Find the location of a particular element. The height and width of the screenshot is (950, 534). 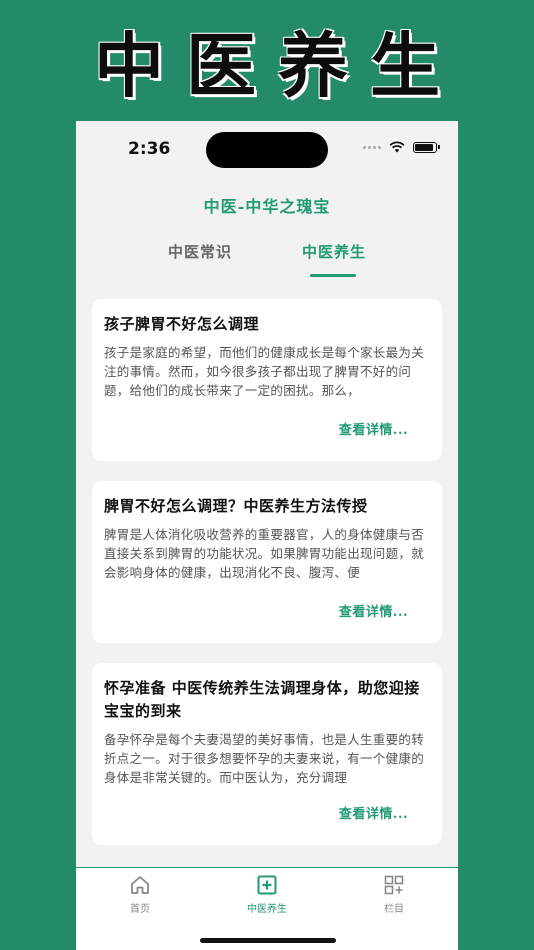

bottom-tab-bar: 首页 中医养生 栏目 is located at coordinates (267, 908).